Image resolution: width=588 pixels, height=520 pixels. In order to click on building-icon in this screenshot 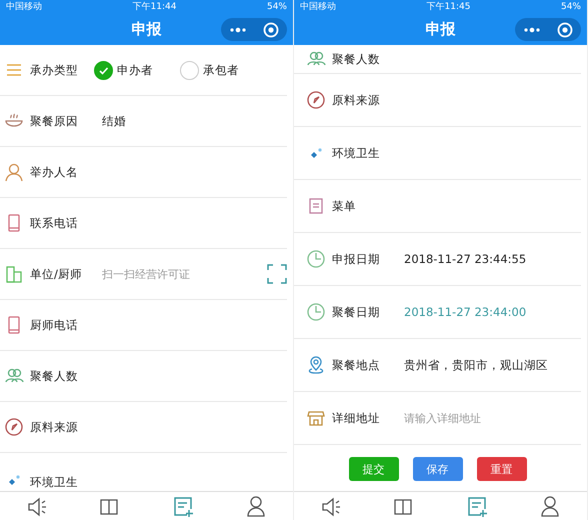, I will do `click(14, 274)`.